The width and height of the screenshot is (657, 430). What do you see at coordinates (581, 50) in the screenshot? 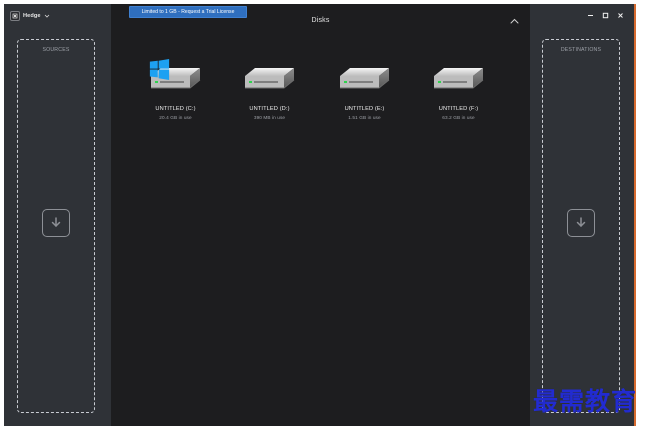
I see `destinations-title: DESTINATIONS` at bounding box center [581, 50].